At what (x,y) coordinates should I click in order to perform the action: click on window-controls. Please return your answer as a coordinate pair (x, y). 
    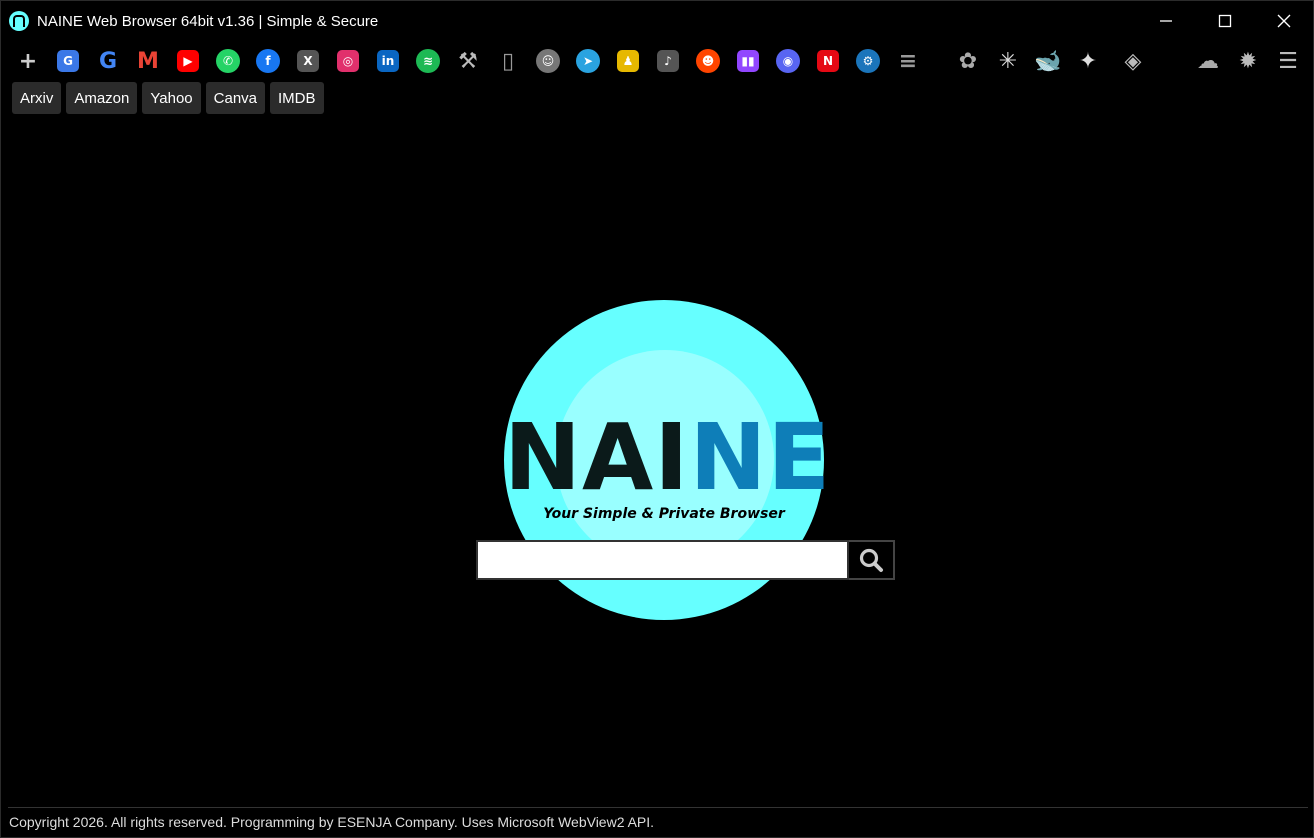
    Looking at the image, I should click on (1224, 21).